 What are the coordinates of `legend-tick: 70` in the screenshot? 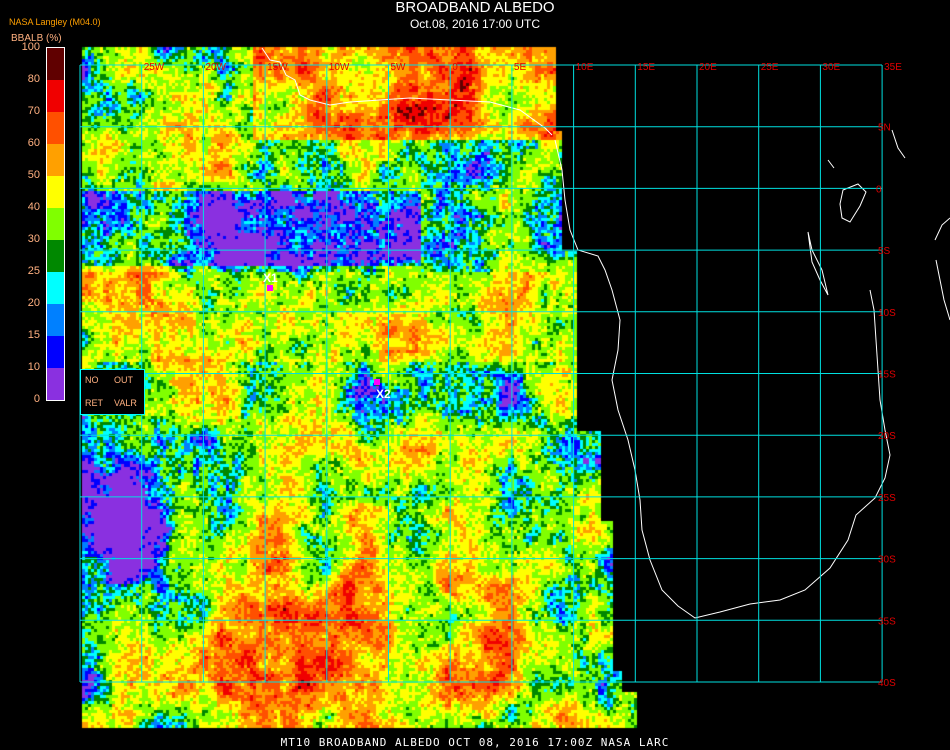 It's located at (33, 111).